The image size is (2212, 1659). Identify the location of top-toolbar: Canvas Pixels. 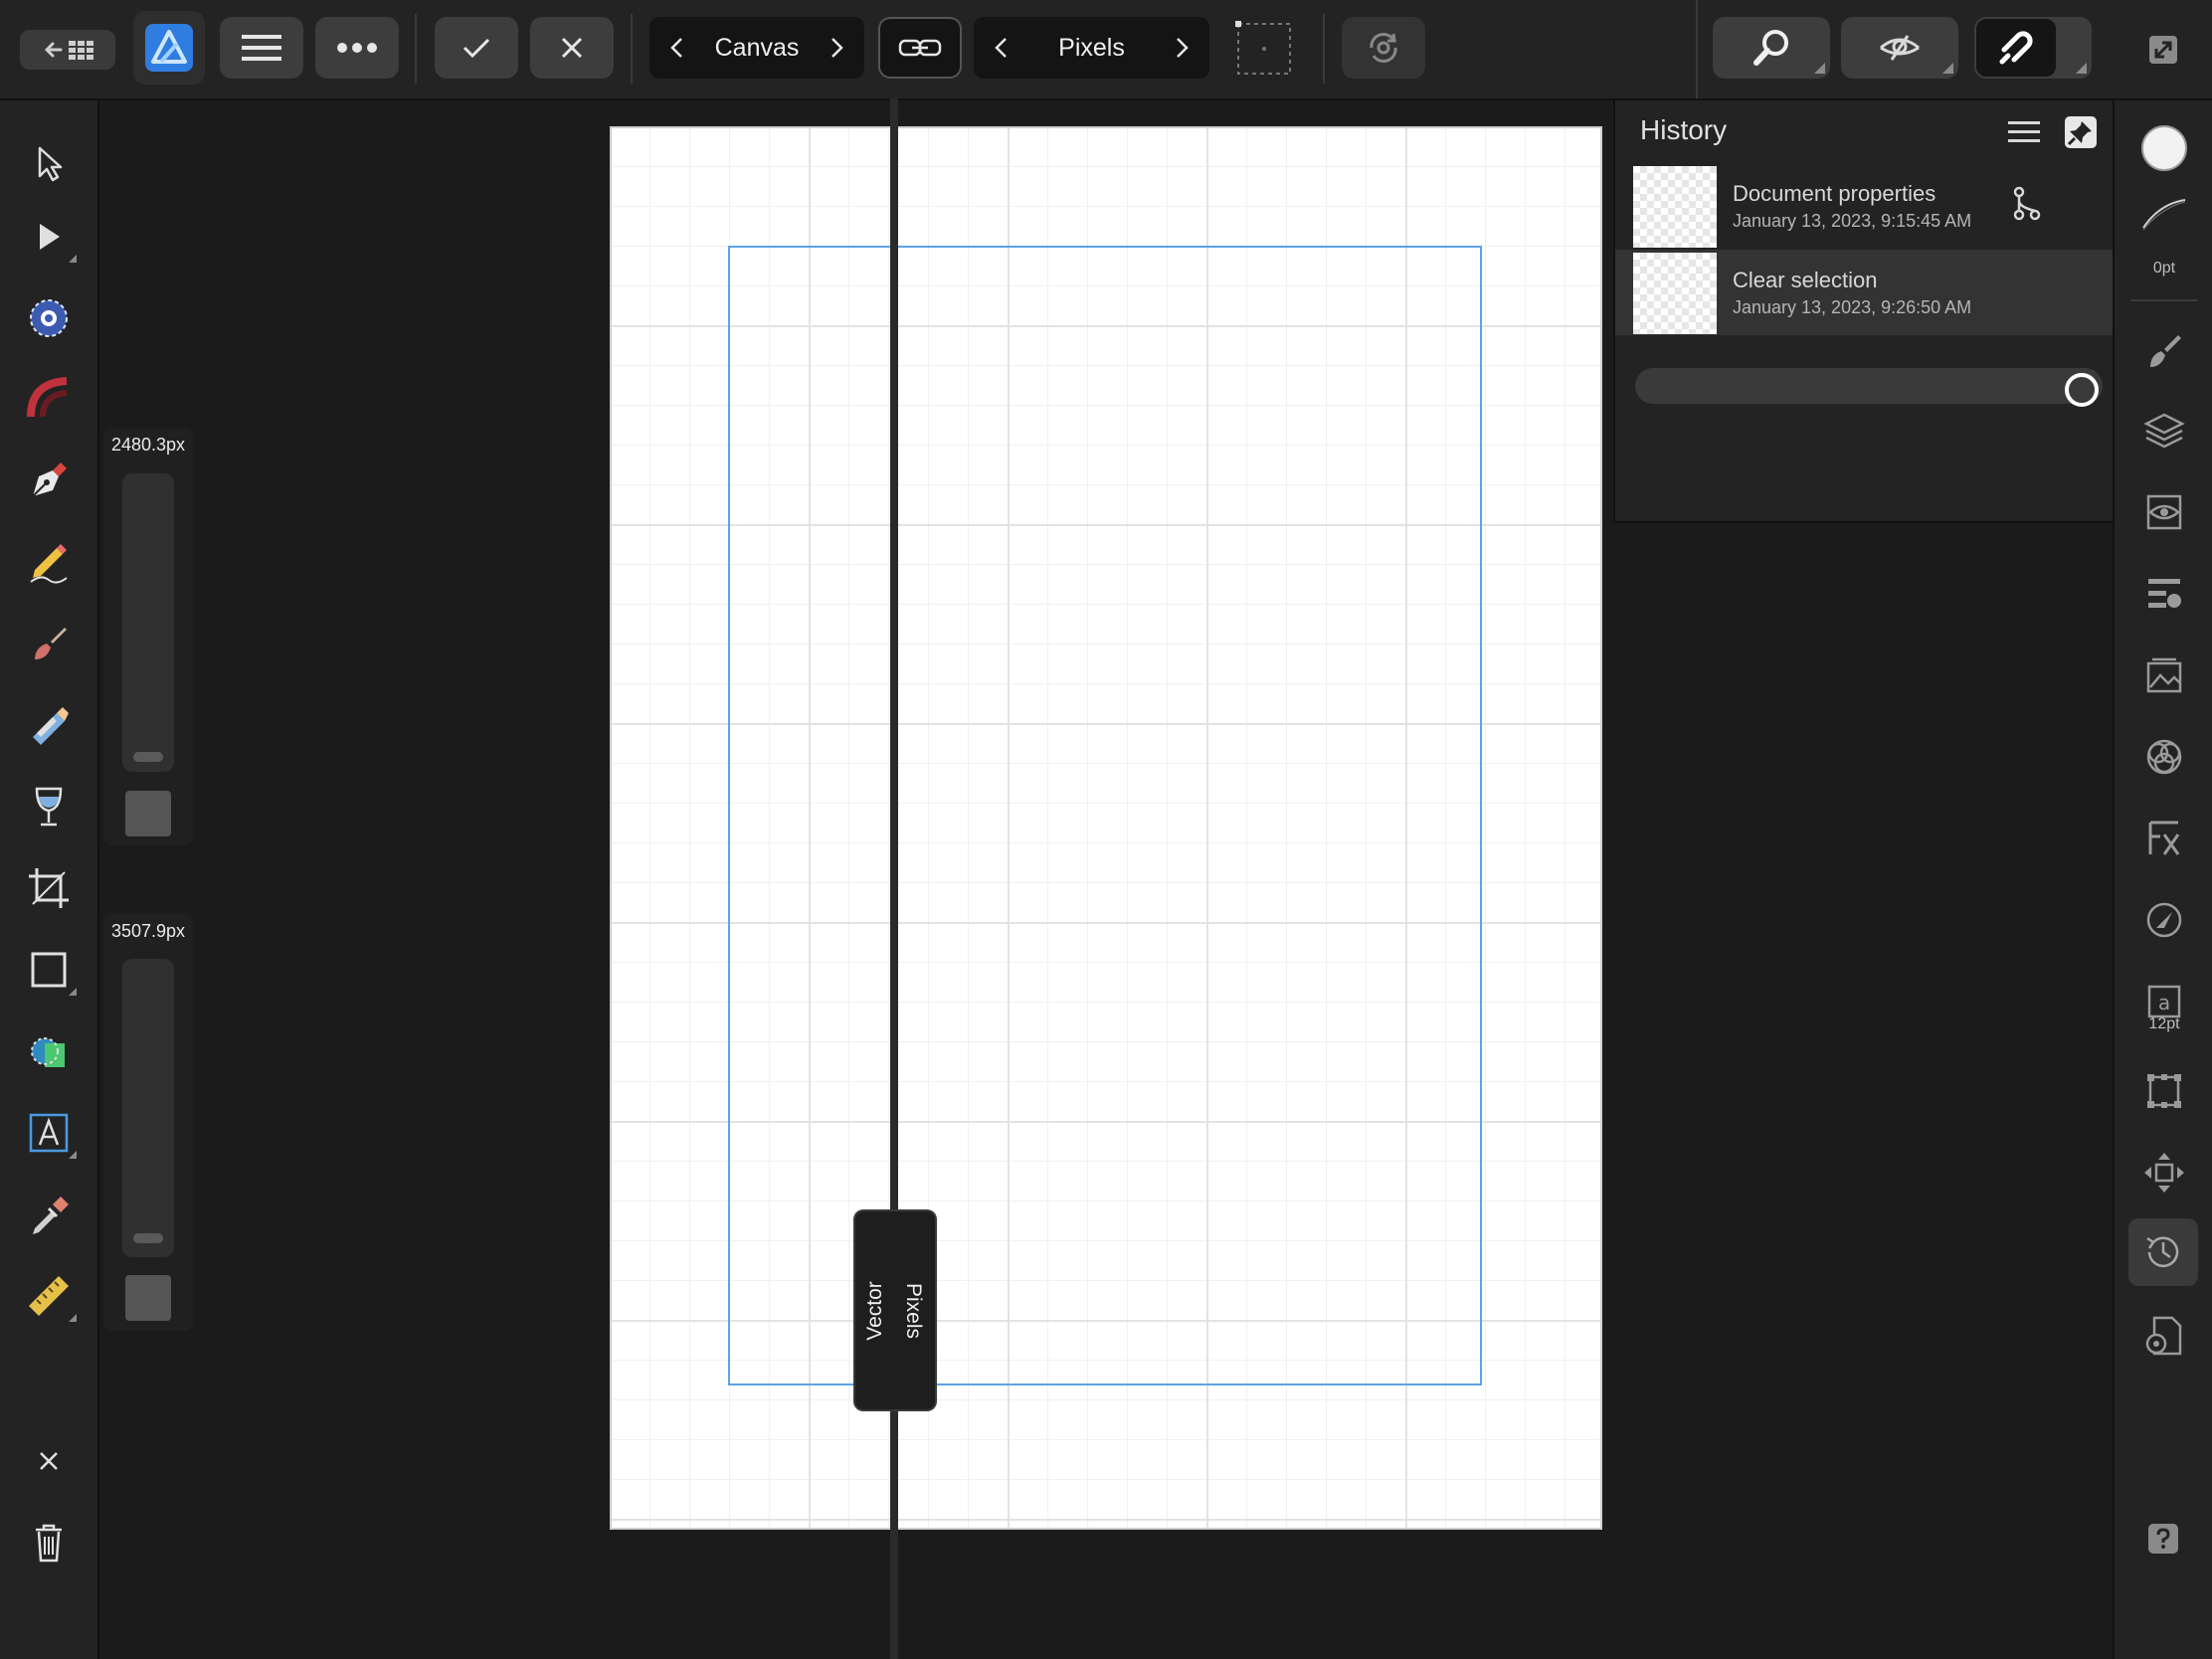
(1106, 50).